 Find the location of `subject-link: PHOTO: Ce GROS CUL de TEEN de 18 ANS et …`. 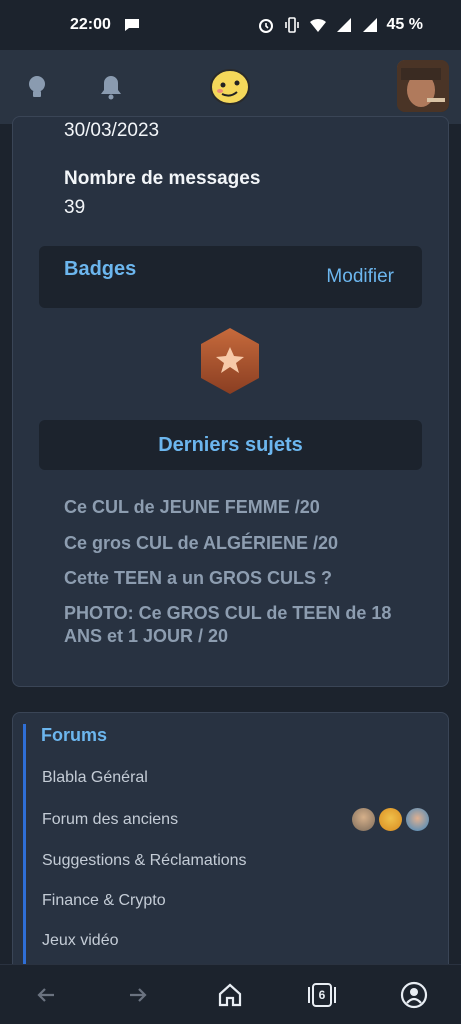

subject-link: PHOTO: Ce GROS CUL de TEEN de 18 ANS et … is located at coordinates (244, 625).